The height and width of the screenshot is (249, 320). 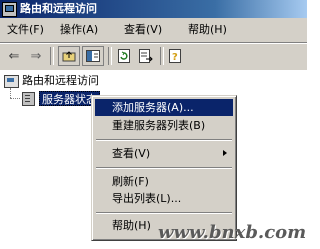 What do you see at coordinates (232, 232) in the screenshot?
I see `watermark: www.bnxb.com` at bounding box center [232, 232].